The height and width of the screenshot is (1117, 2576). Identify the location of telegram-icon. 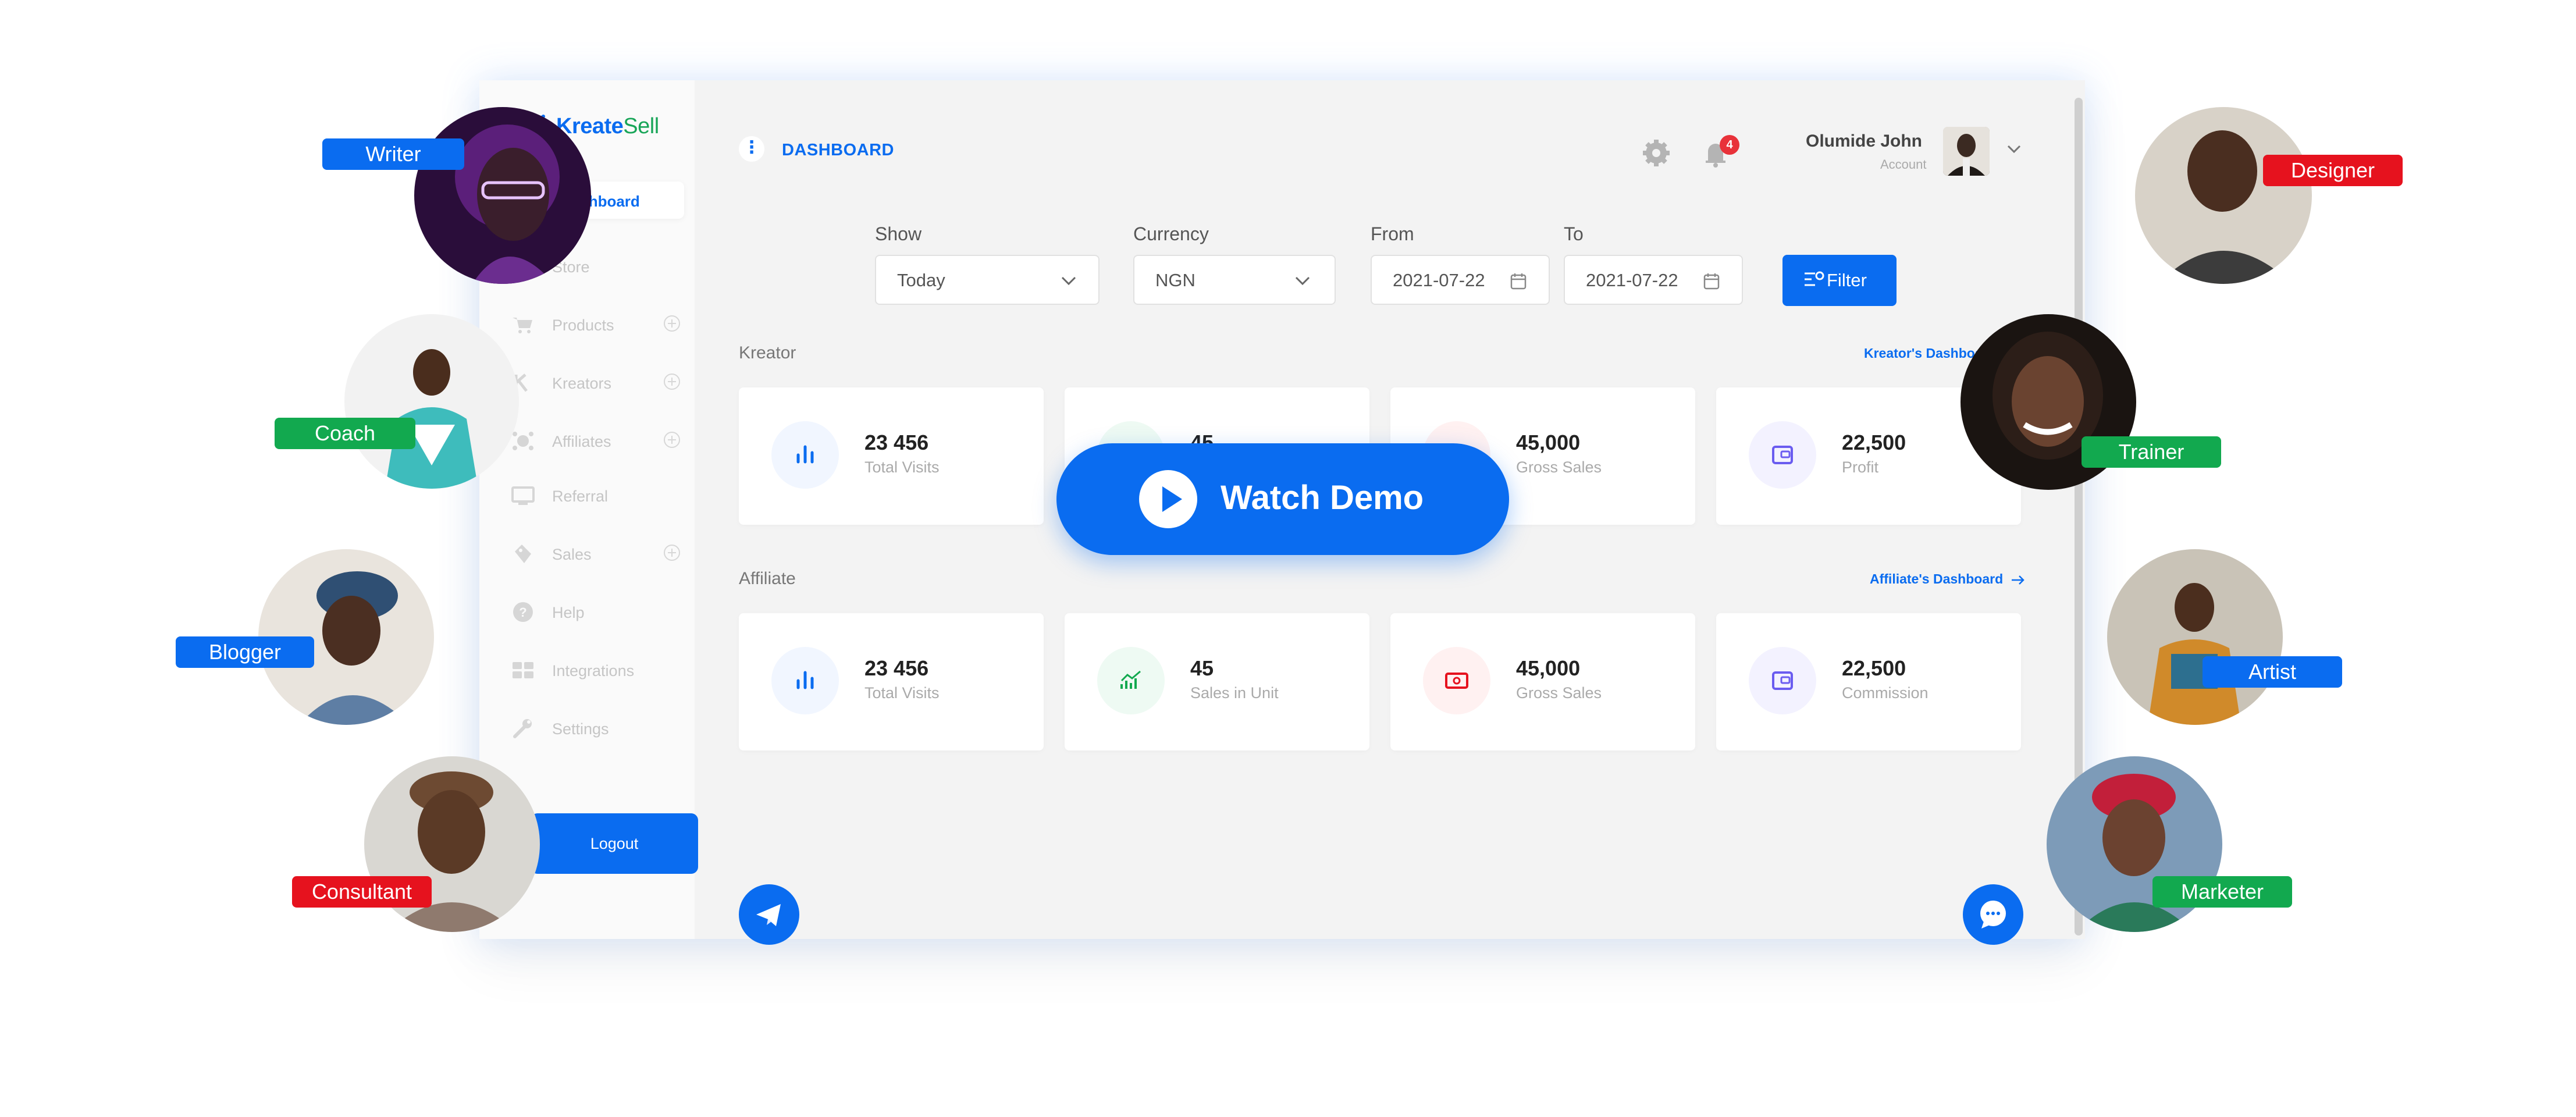
(769, 915).